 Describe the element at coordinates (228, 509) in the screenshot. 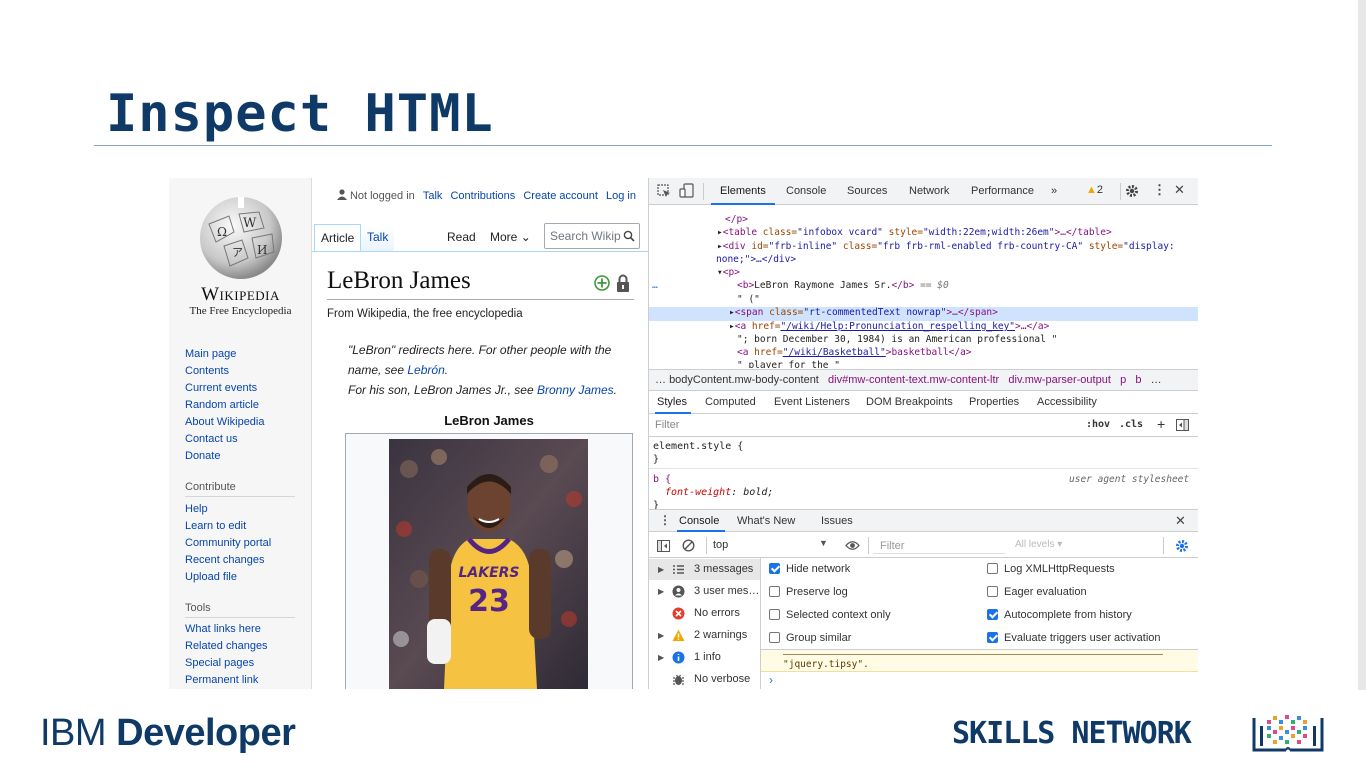

I see `nav-link: Help` at that location.